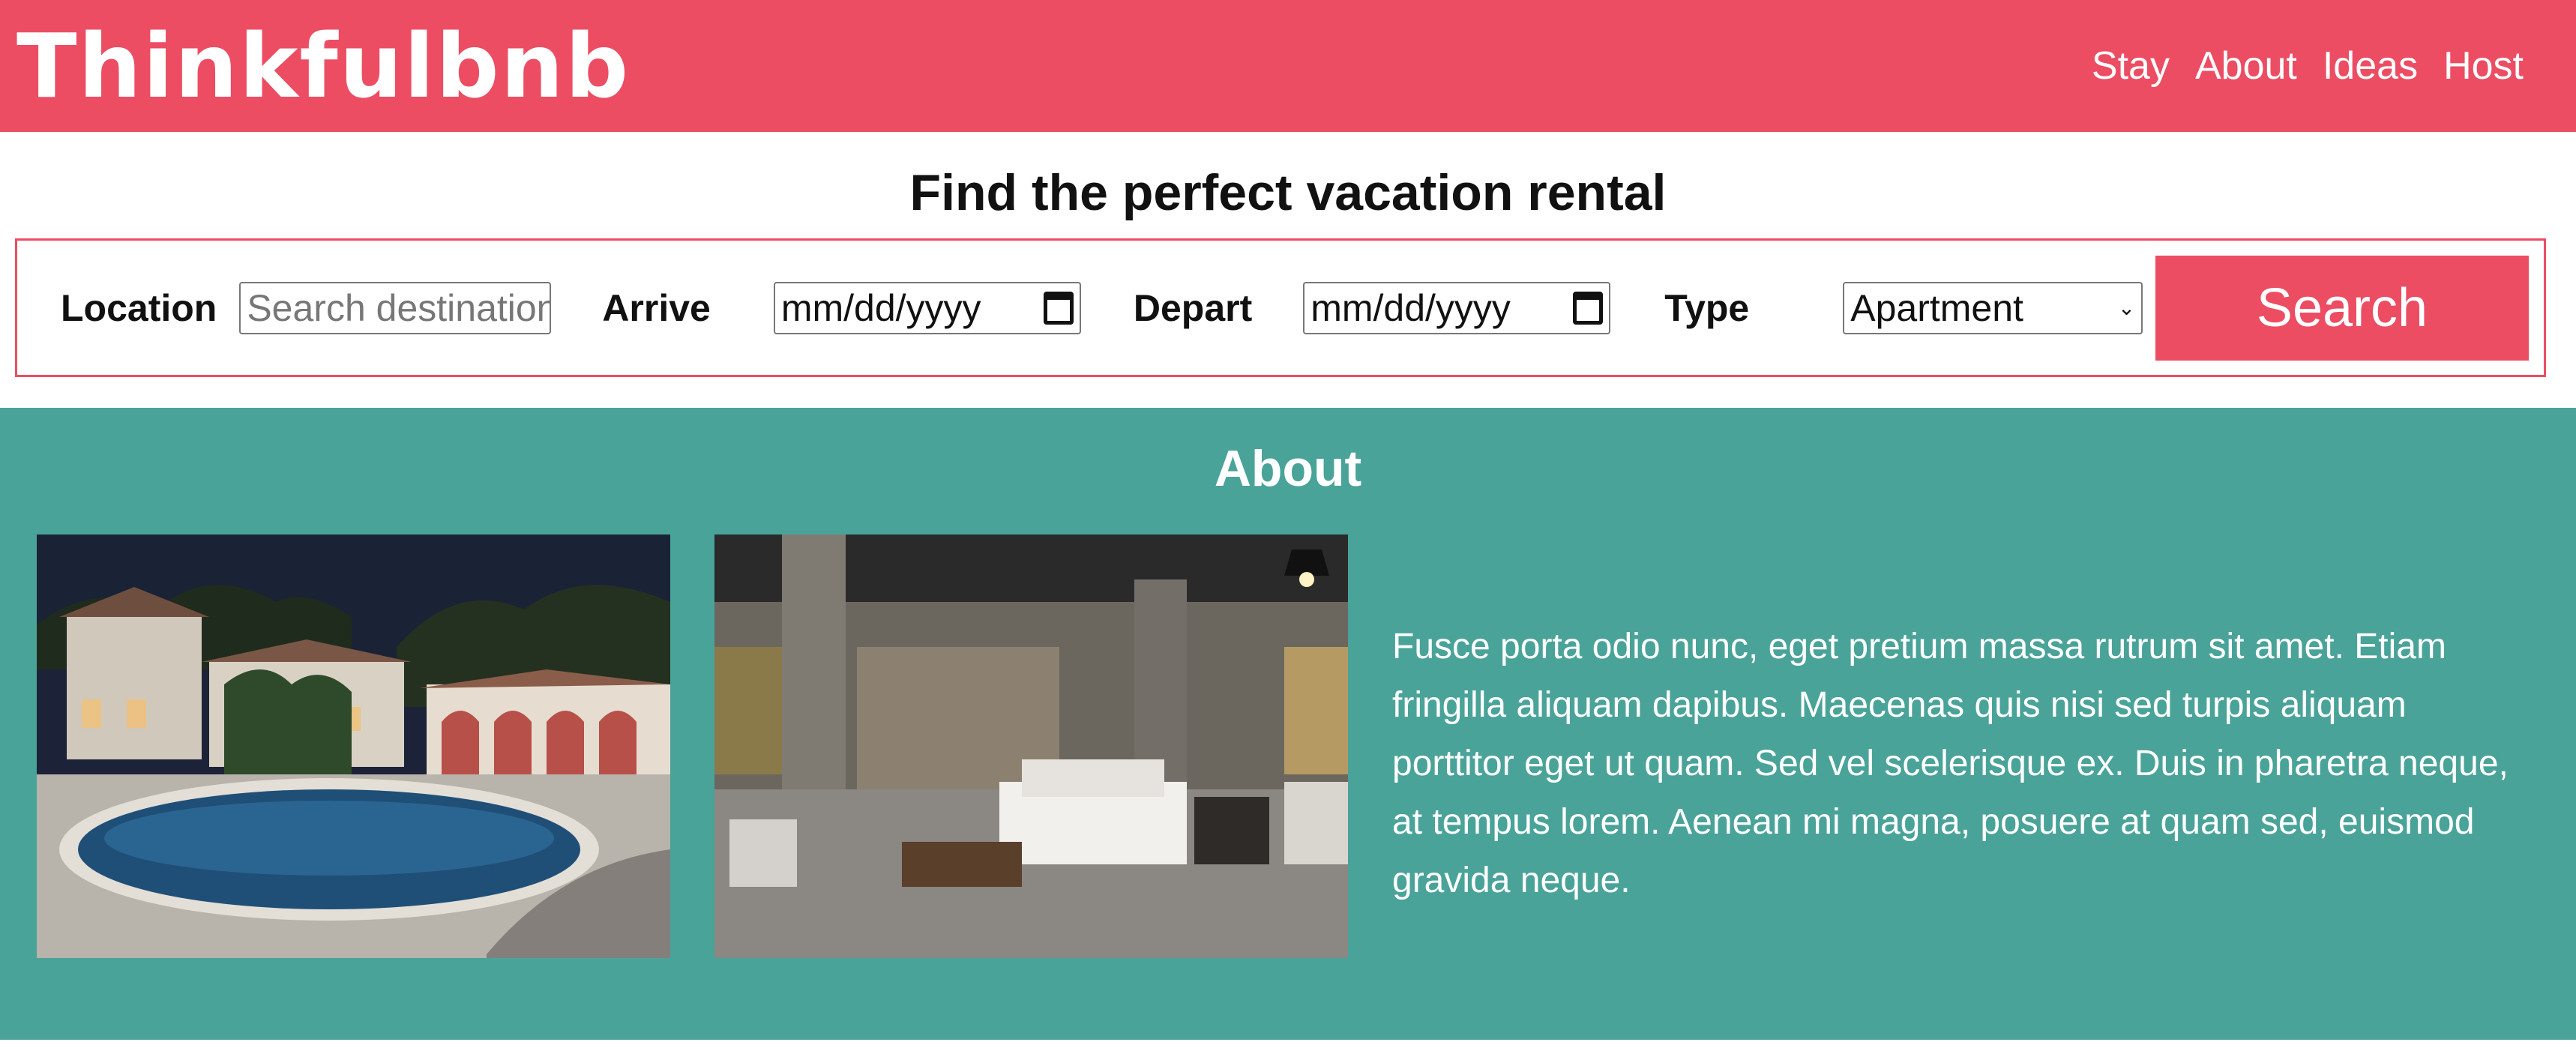  I want to click on nav-ideas: Ideas, so click(2371, 65).